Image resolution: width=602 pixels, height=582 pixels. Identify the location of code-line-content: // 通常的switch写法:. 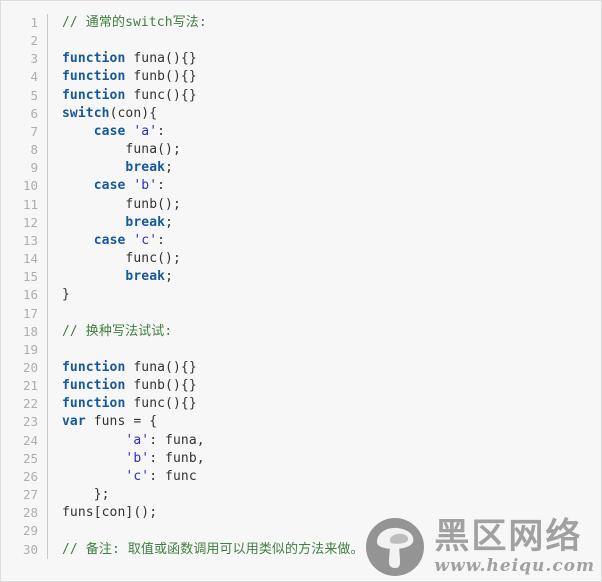
(325, 23).